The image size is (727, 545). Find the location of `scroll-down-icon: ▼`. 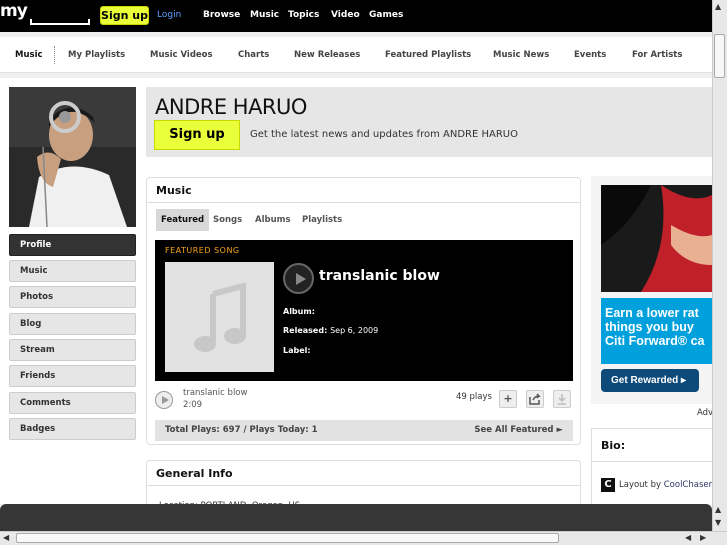

scroll-down-icon: ▼ is located at coordinates (718, 522).